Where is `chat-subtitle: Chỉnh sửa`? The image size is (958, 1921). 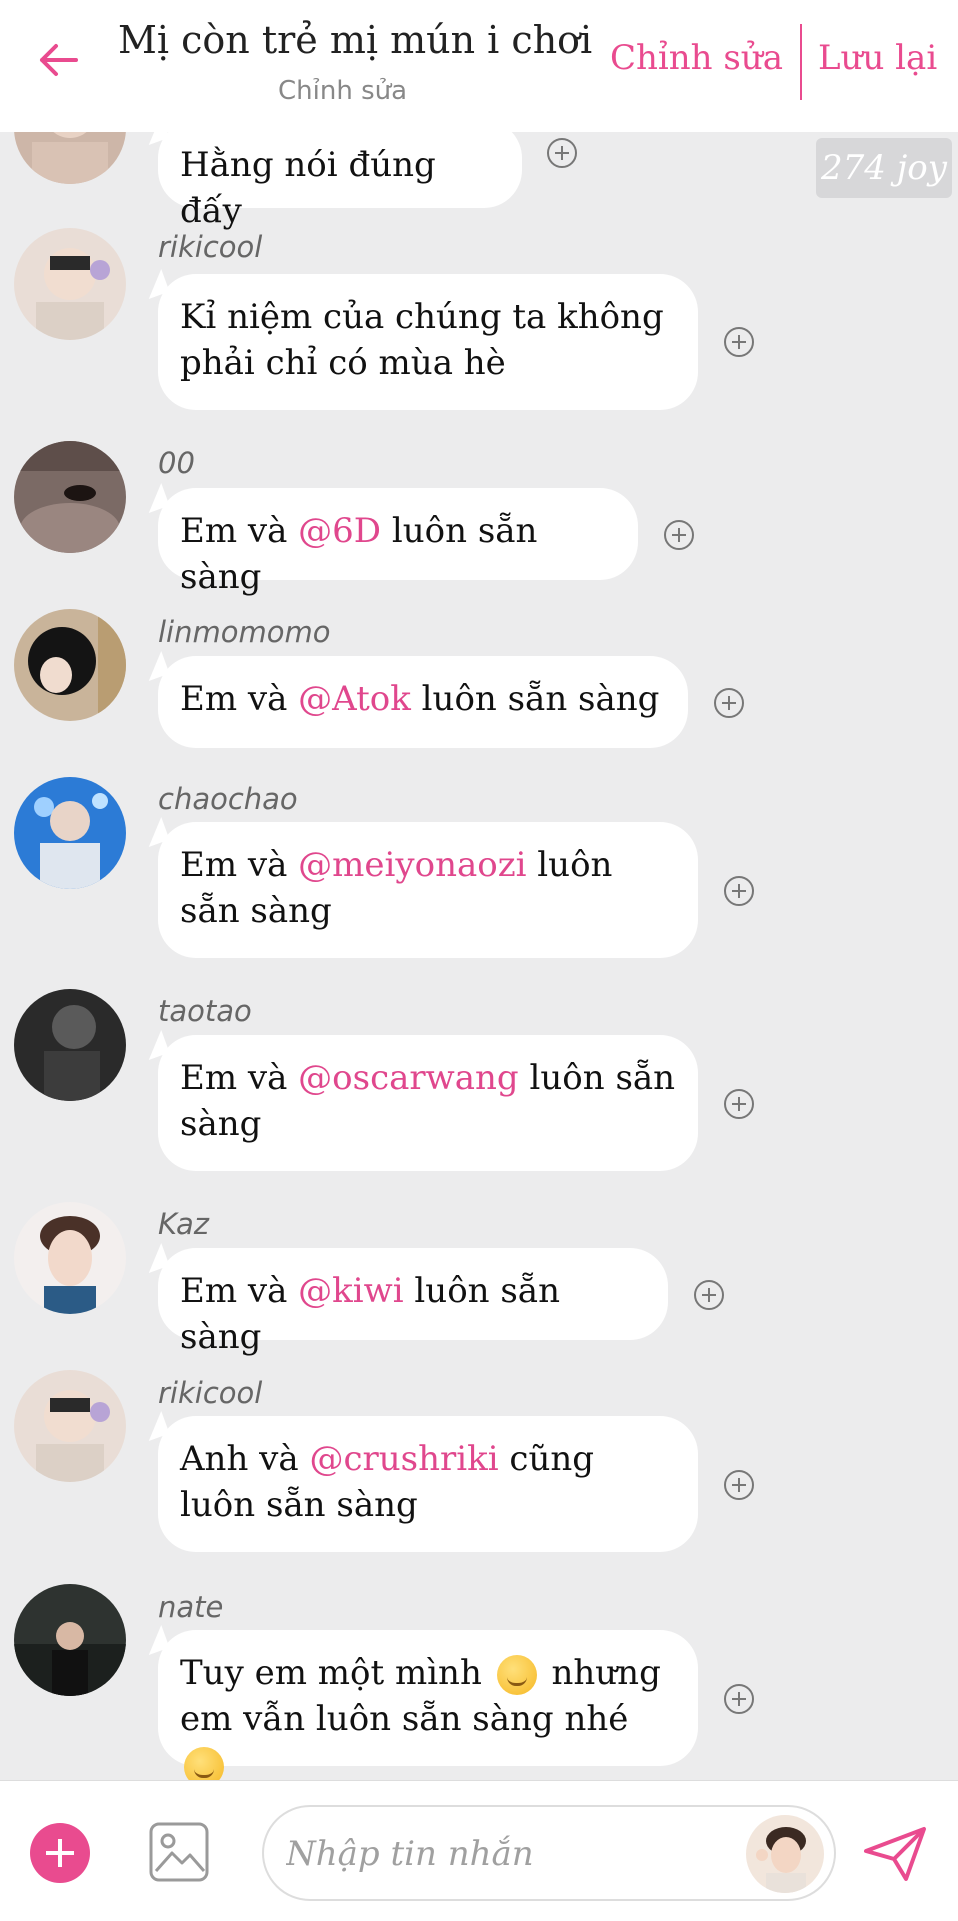
chat-subtitle: Chỉnh sửa is located at coordinates (343, 91).